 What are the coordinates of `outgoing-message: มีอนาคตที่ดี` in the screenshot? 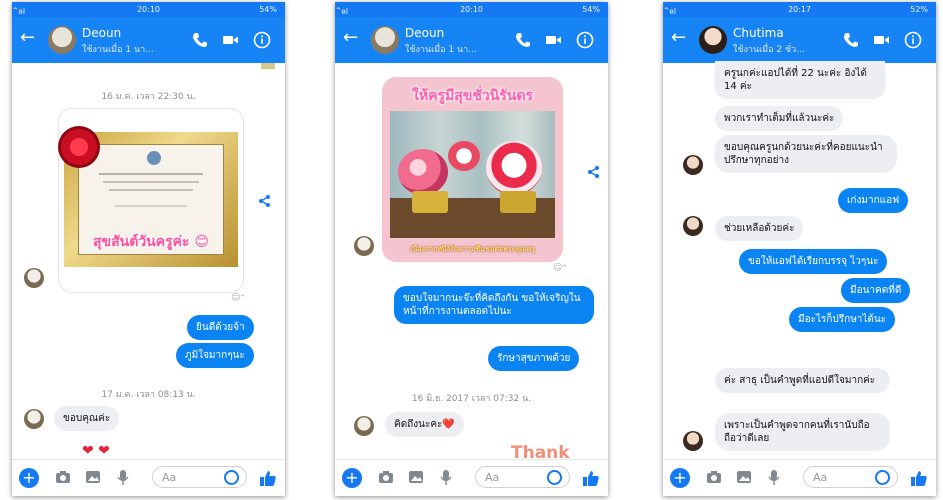 It's located at (876, 290).